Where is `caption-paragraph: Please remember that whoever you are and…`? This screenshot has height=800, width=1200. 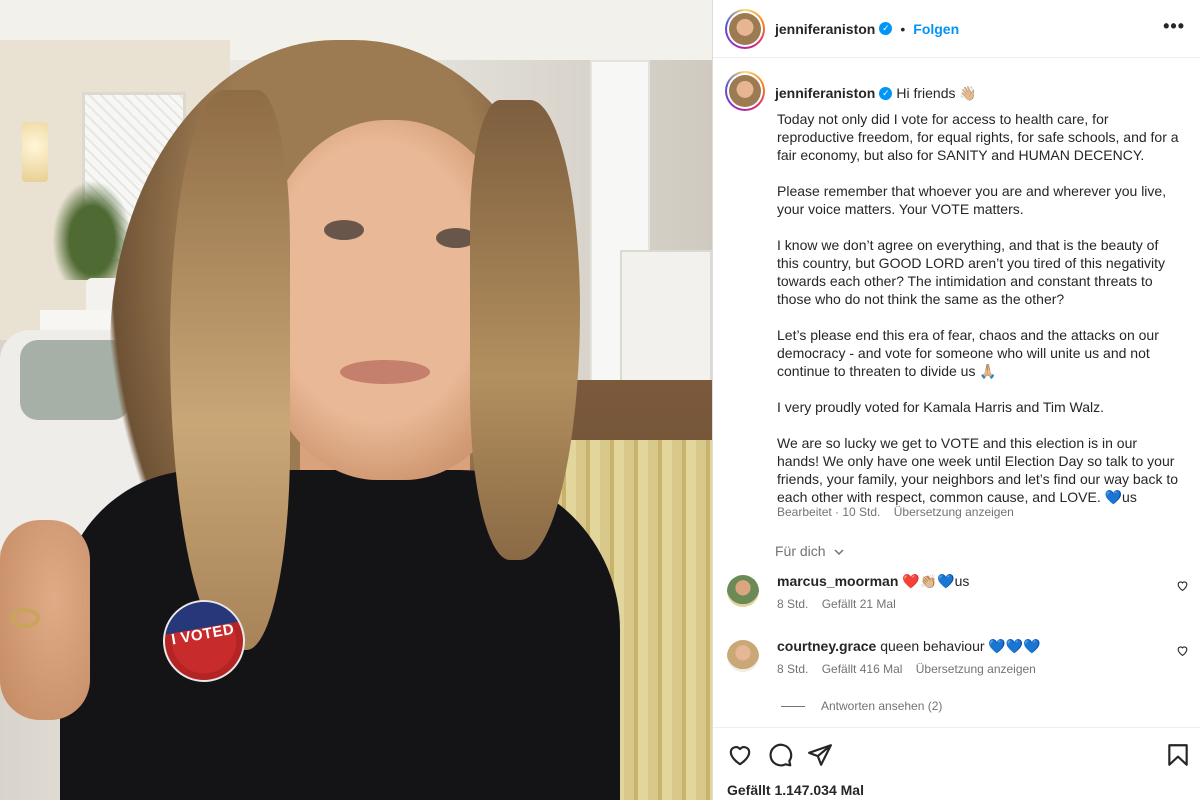 caption-paragraph: Please remember that whoever you are and… is located at coordinates (972, 200).